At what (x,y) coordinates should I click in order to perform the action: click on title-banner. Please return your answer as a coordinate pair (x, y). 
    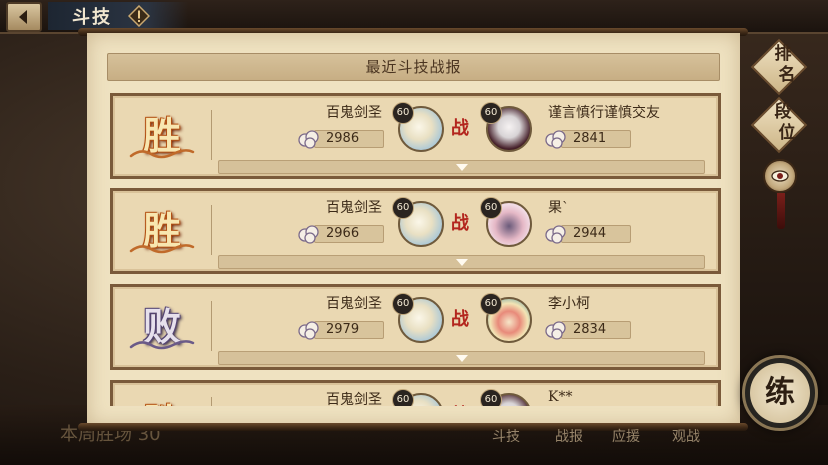
    Looking at the image, I should click on (118, 16).